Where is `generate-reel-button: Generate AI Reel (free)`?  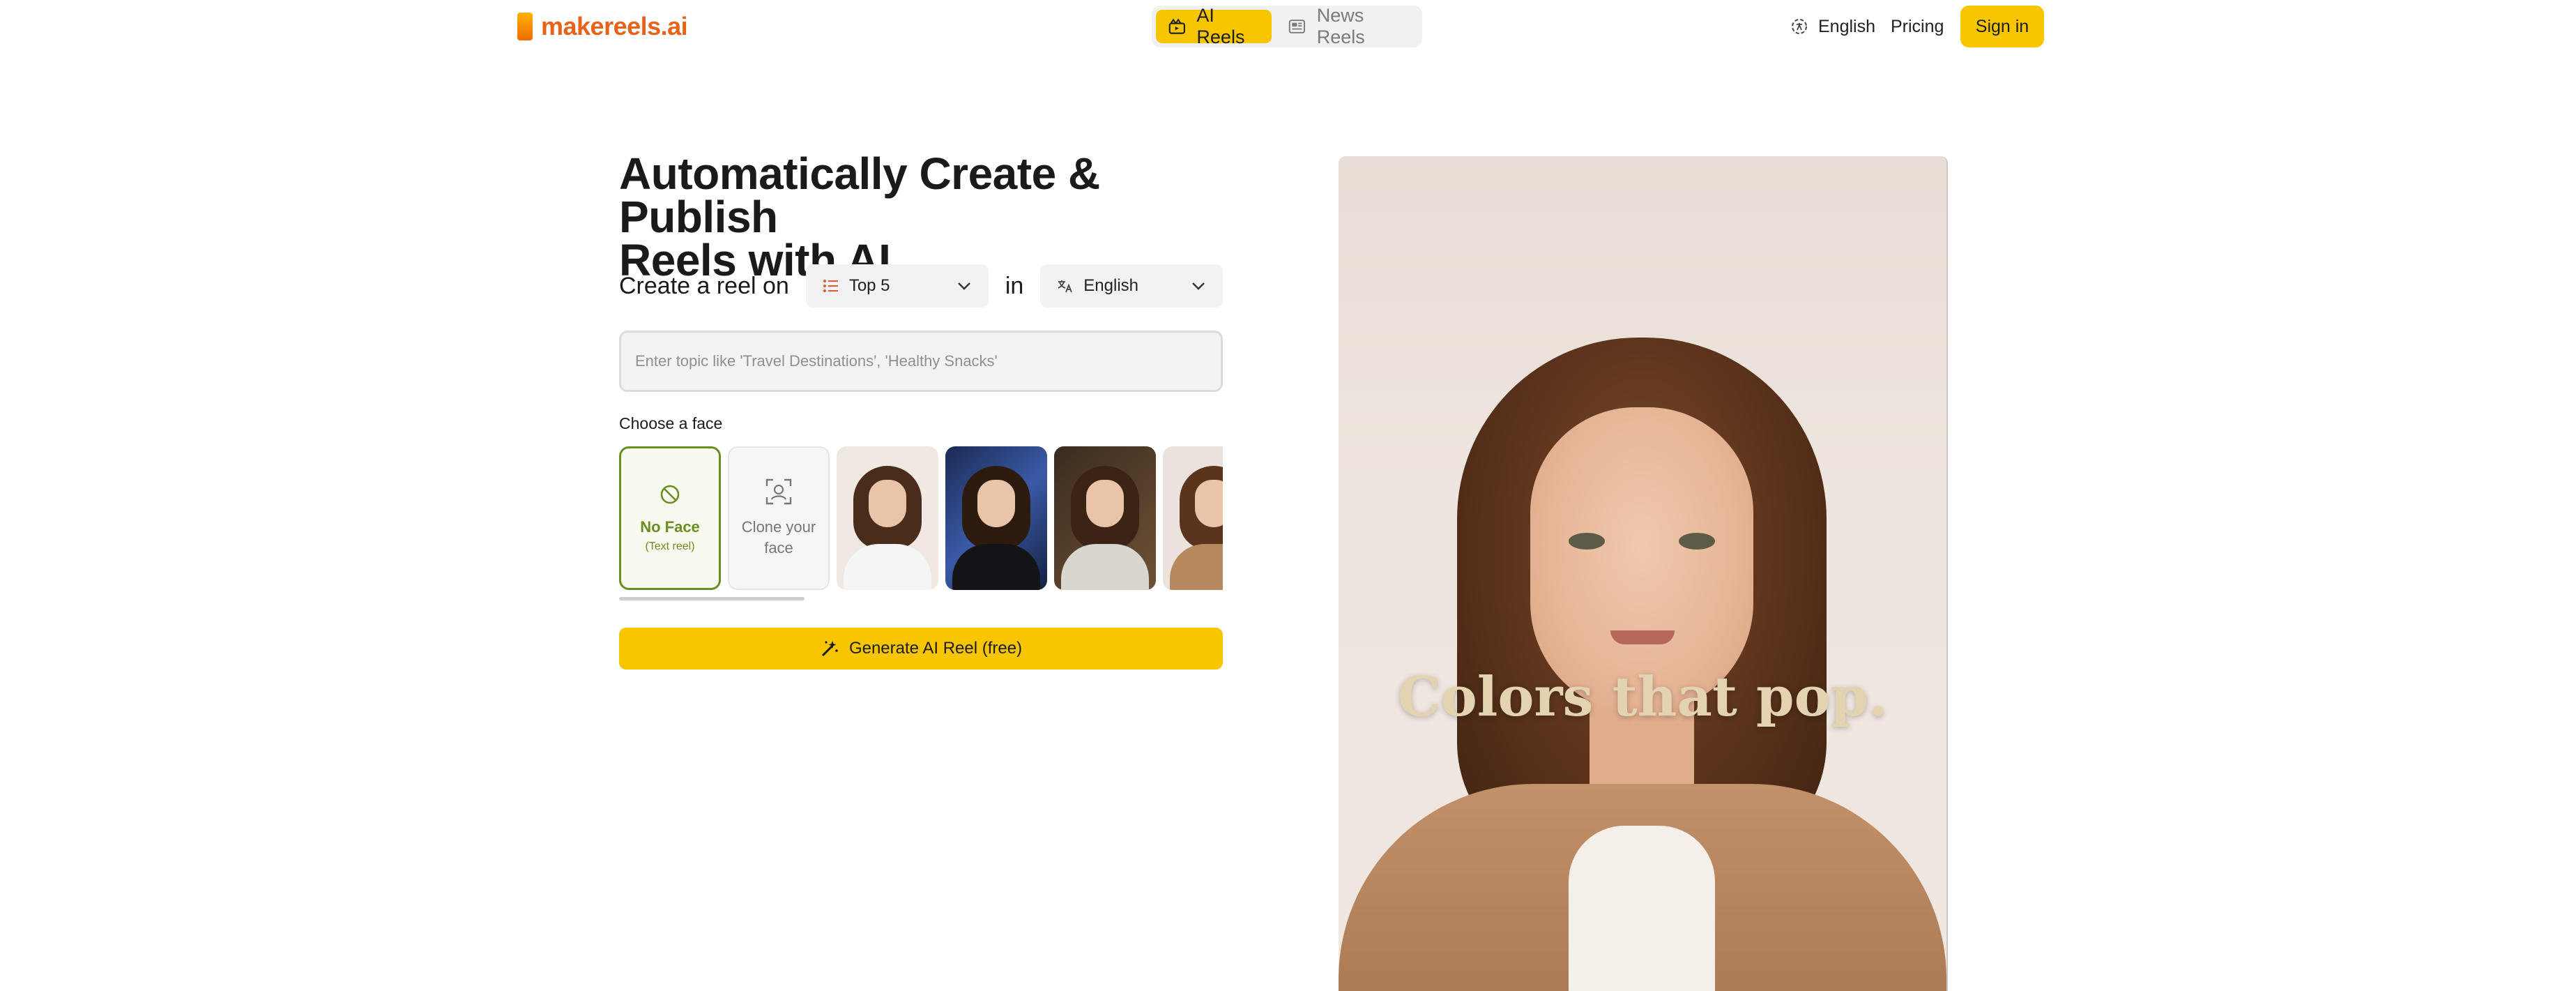 generate-reel-button: Generate AI Reel (free) is located at coordinates (921, 649).